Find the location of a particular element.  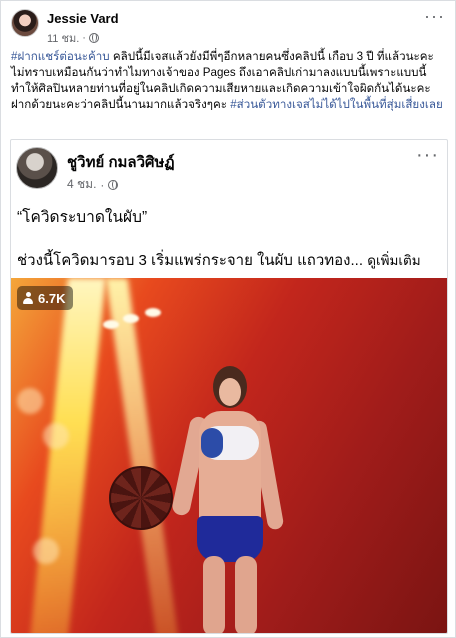

shared-more-options-icon: ··· is located at coordinates (427, 155).